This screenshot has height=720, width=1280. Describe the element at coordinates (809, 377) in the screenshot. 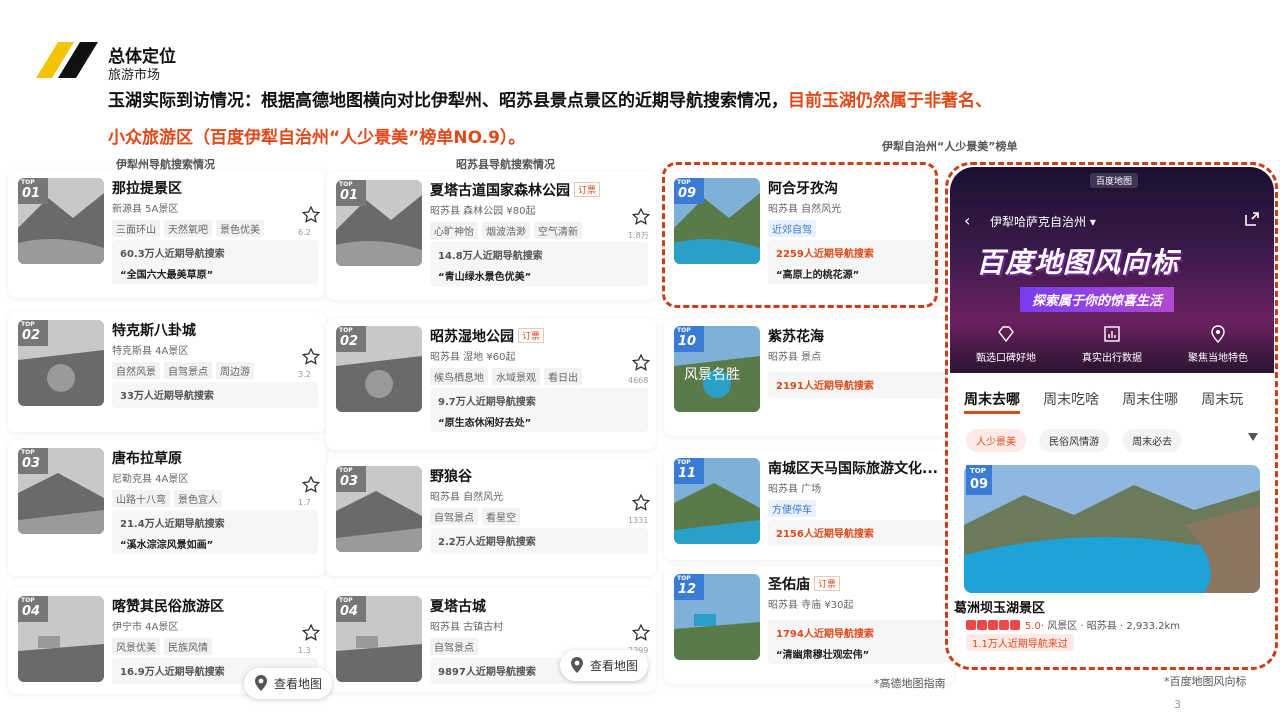

I see `list-item: TOP 10 风景名胜 紫苏花海 昭苏县 景点 2191人近期导航搜索` at that location.